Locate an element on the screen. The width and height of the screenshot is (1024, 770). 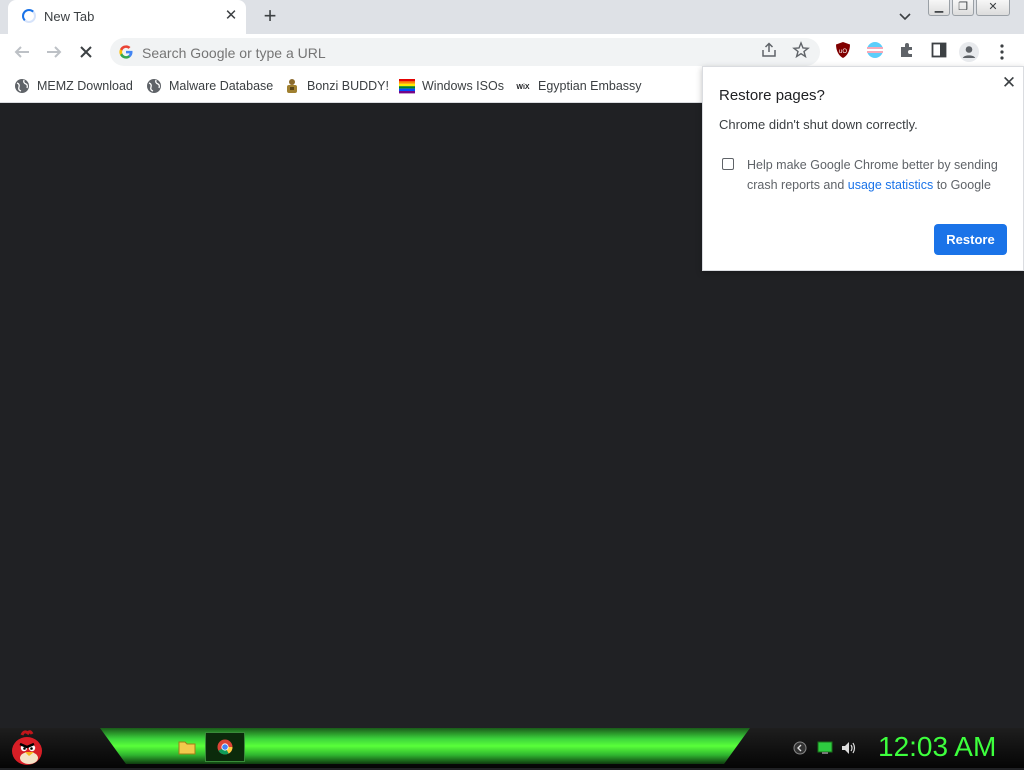
tab-search-chevron-icon is located at coordinates (905, 17).